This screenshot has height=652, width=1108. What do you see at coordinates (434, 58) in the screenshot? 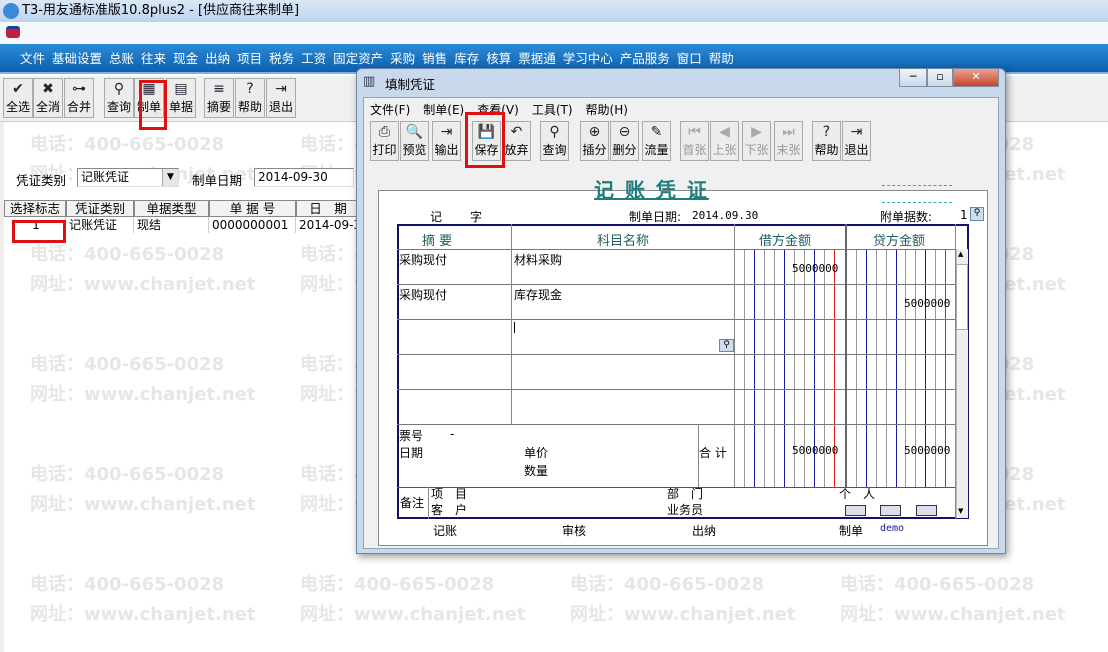
I see `menu-item: 销售` at bounding box center [434, 58].